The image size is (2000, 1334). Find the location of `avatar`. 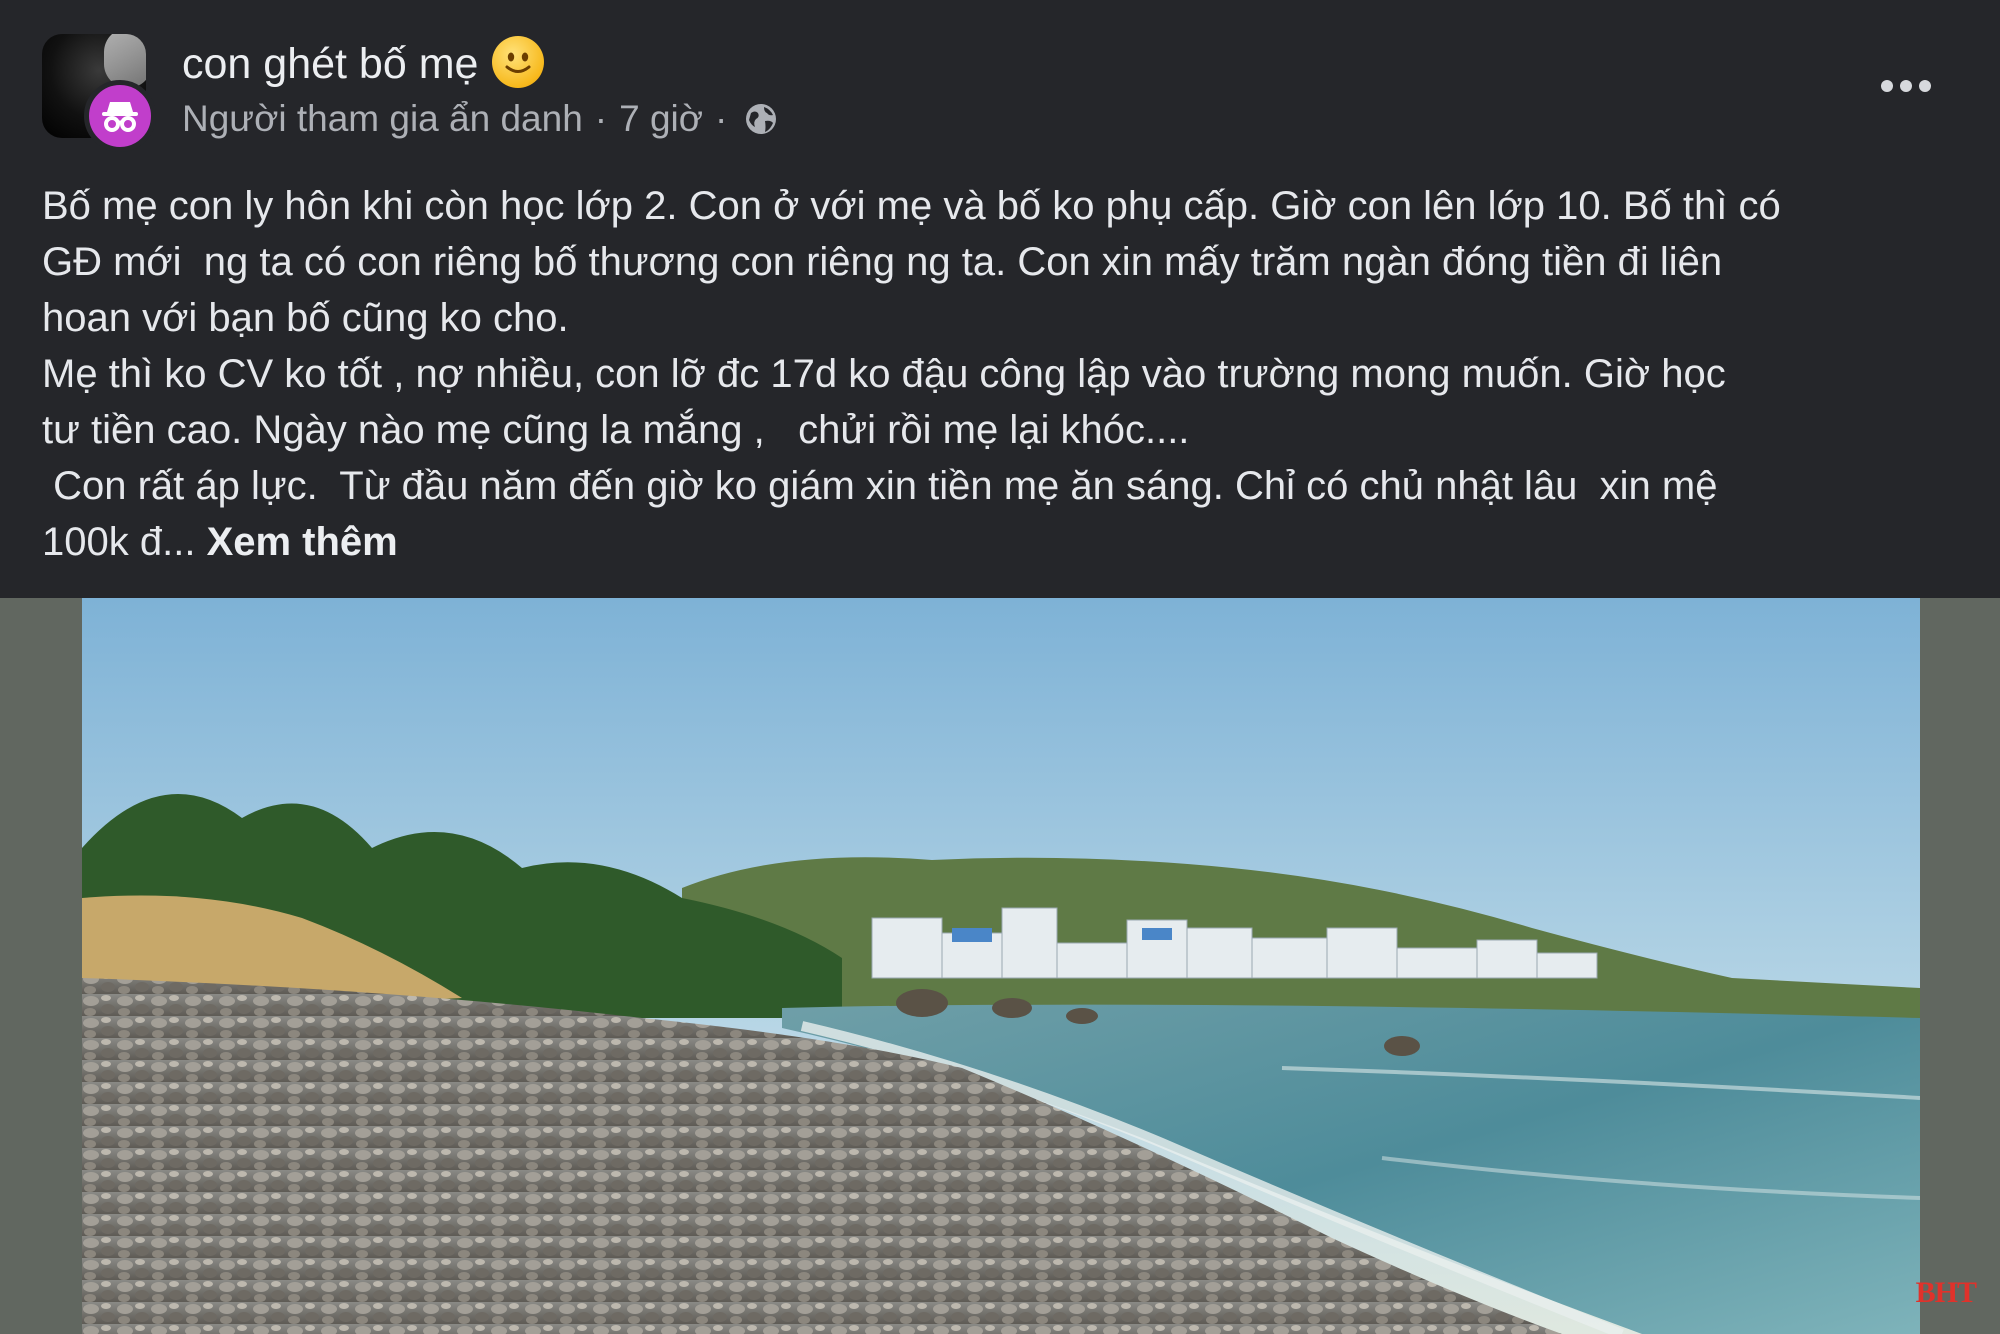

avatar is located at coordinates (99, 93).